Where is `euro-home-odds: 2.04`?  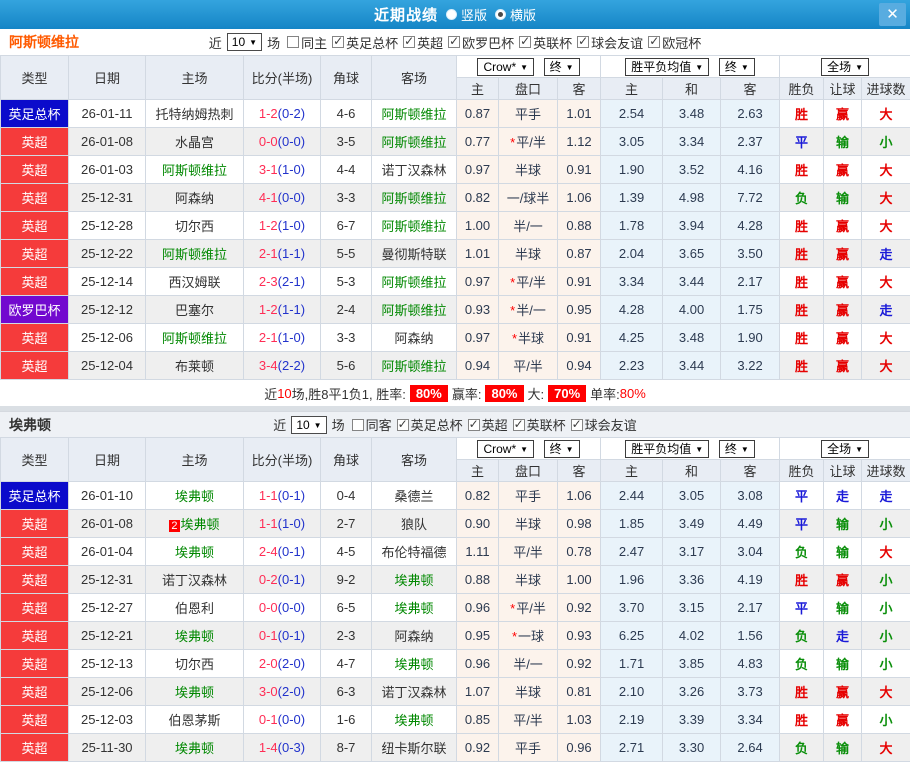
euro-home-odds: 2.04 is located at coordinates (632, 254).